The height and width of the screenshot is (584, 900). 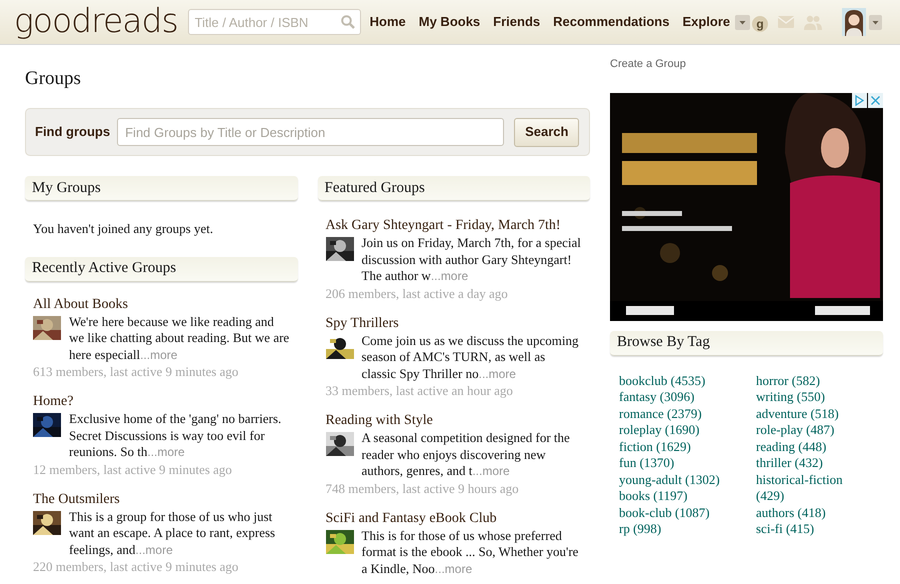 What do you see at coordinates (806, 414) in the screenshot?
I see `tag-link: adventure (518)` at bounding box center [806, 414].